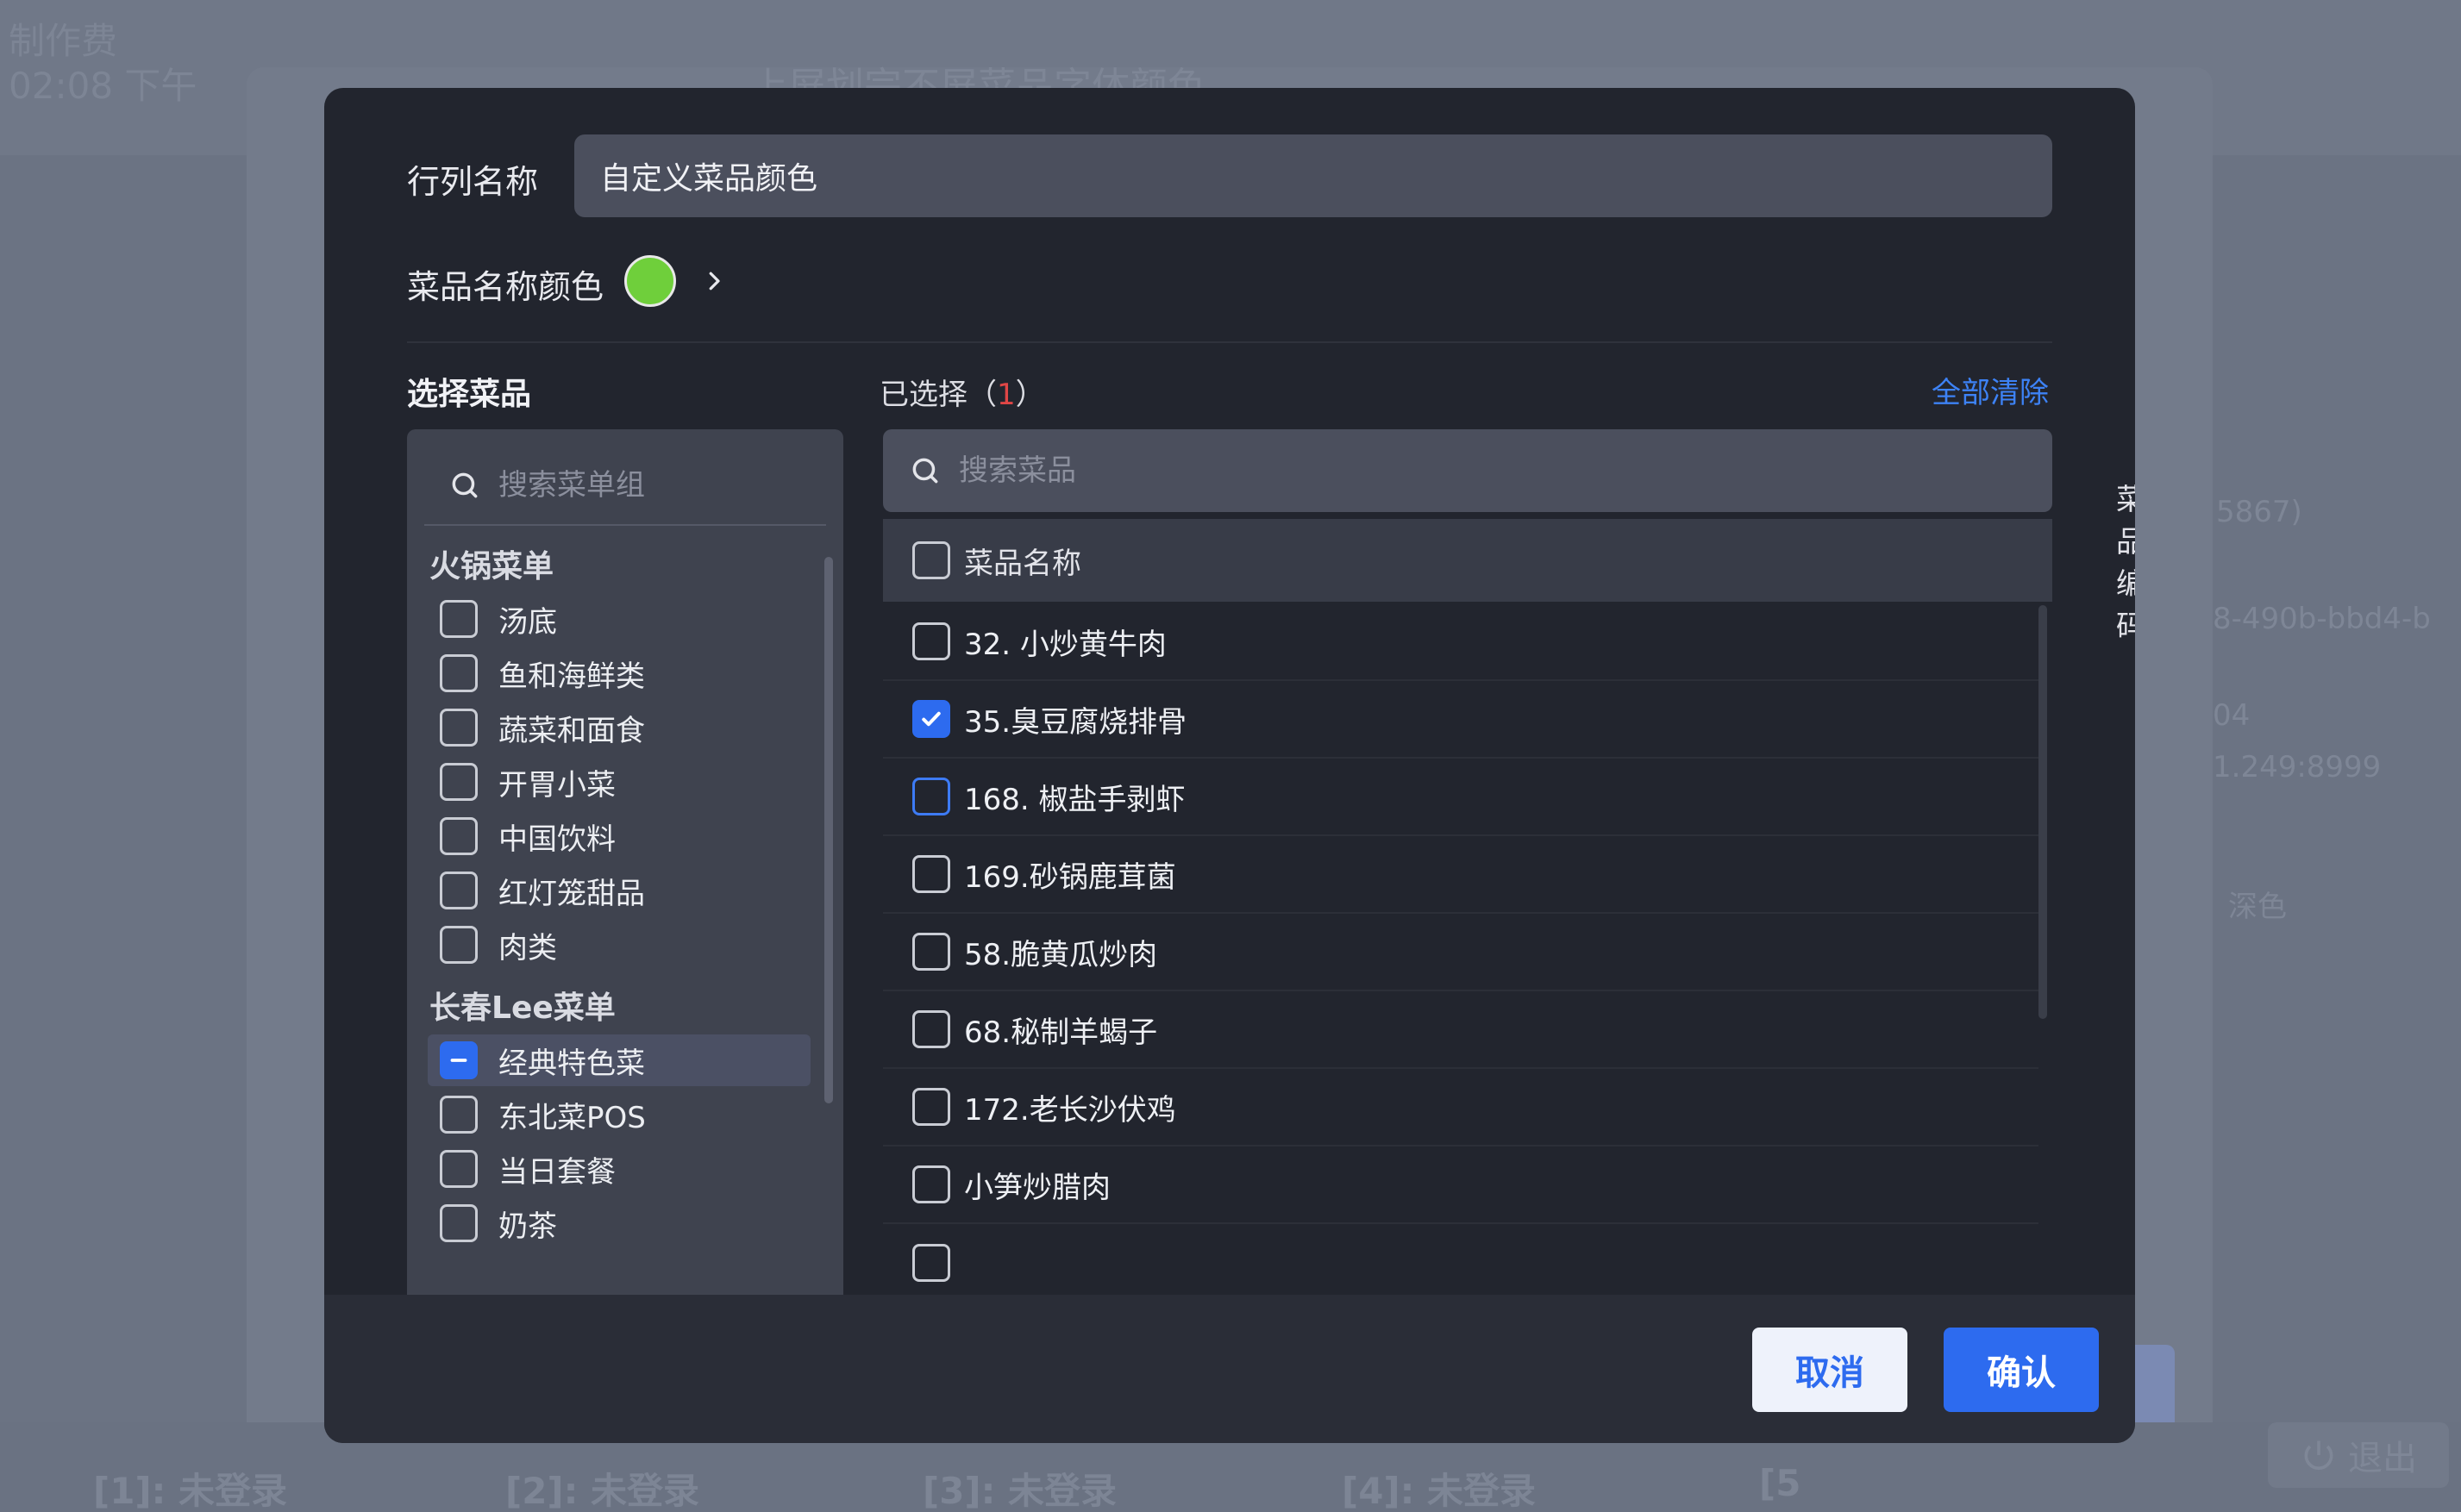 Image resolution: width=2461 pixels, height=1512 pixels. What do you see at coordinates (1460, 1263) in the screenshot?
I see `table-row-partial` at bounding box center [1460, 1263].